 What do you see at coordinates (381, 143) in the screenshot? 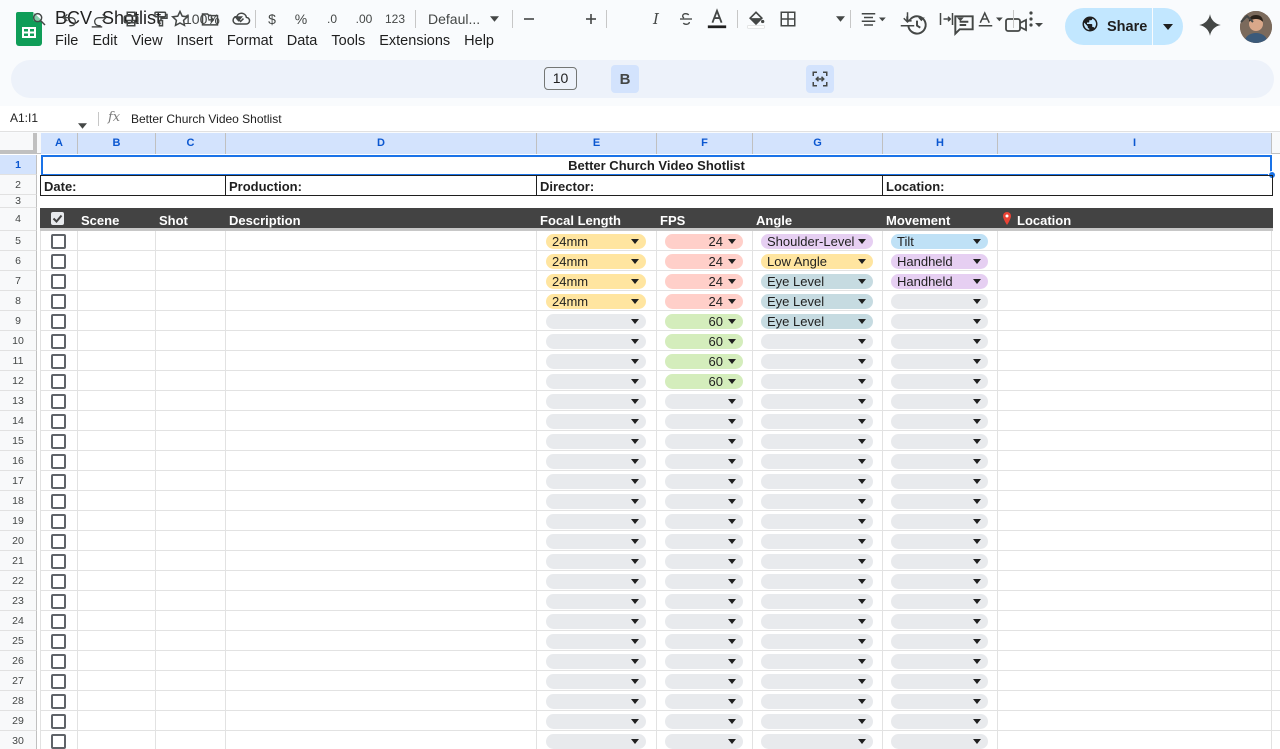
I see `column-header-d: D` at bounding box center [381, 143].